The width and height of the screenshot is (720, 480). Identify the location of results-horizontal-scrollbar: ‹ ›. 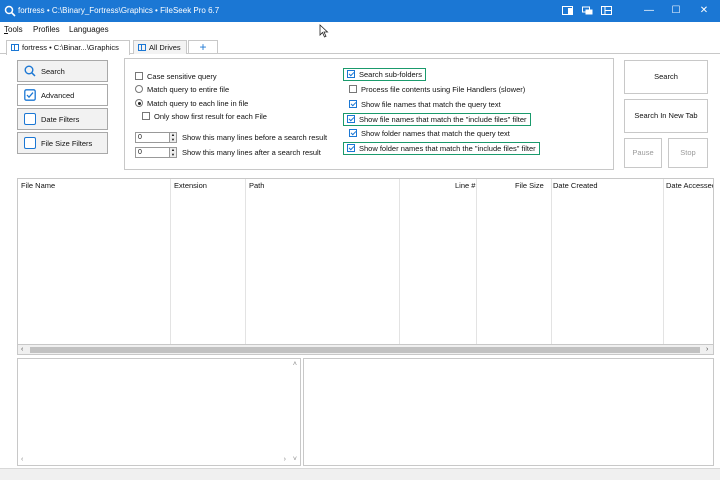
(365, 350).